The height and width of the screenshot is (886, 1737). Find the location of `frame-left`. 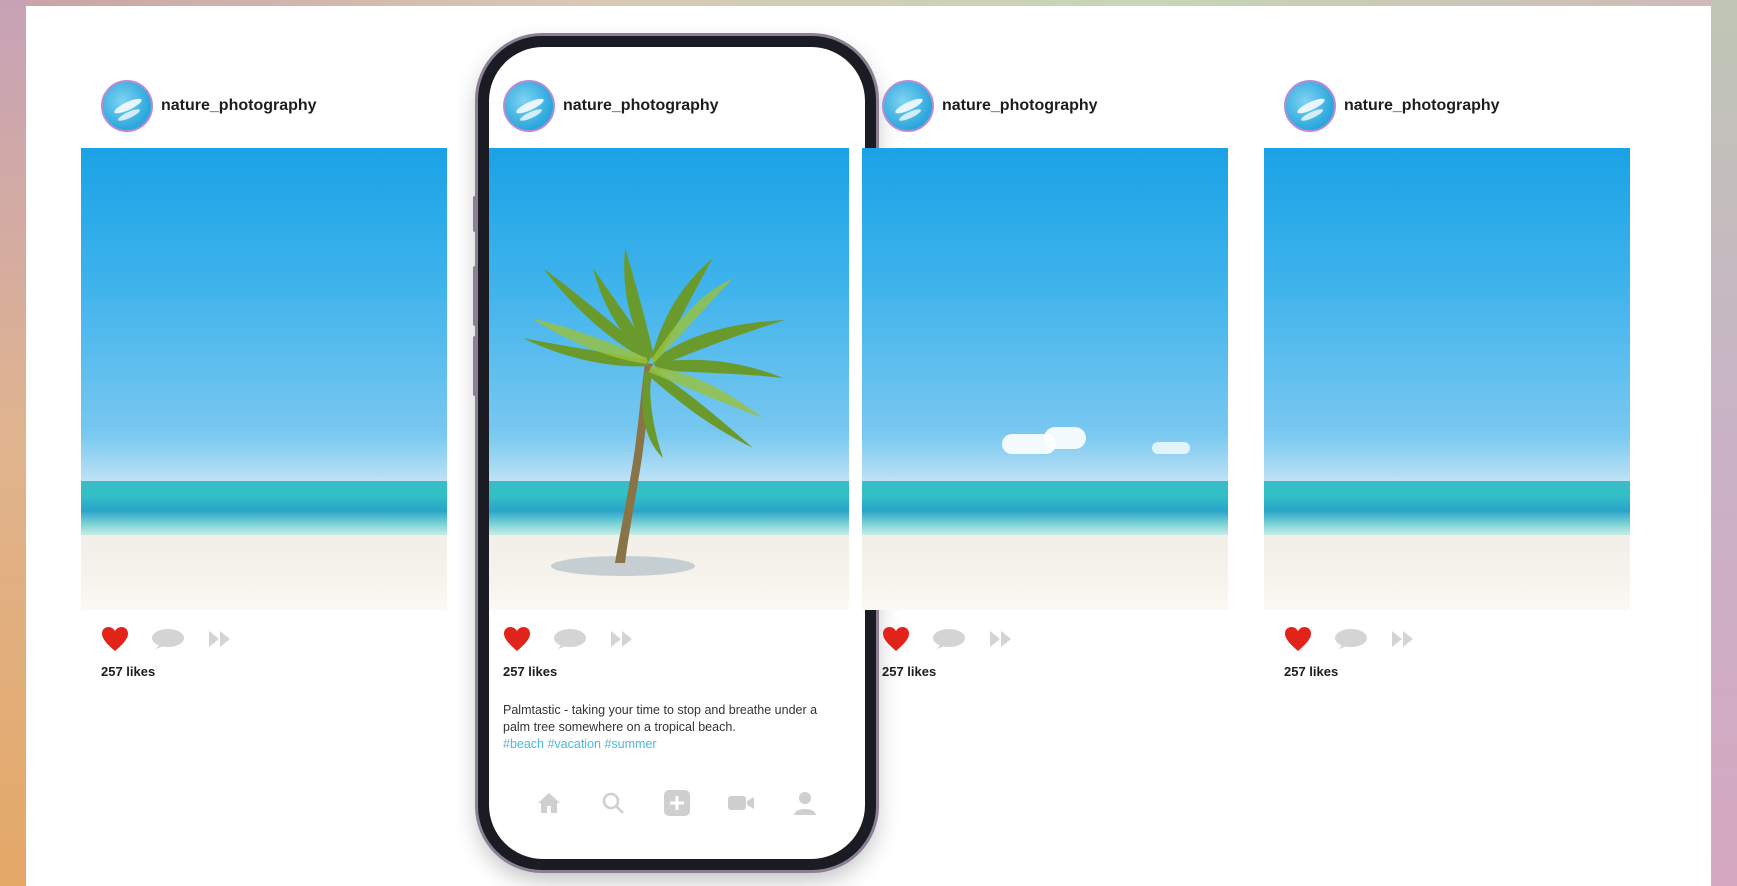

frame-left is located at coordinates (13, 443).